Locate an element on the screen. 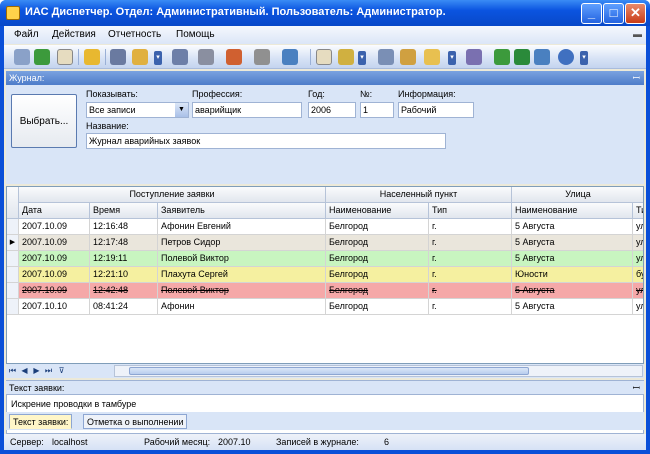 The height and width of the screenshot is (454, 650). col-settlement-name: Наименование is located at coordinates (377, 211).